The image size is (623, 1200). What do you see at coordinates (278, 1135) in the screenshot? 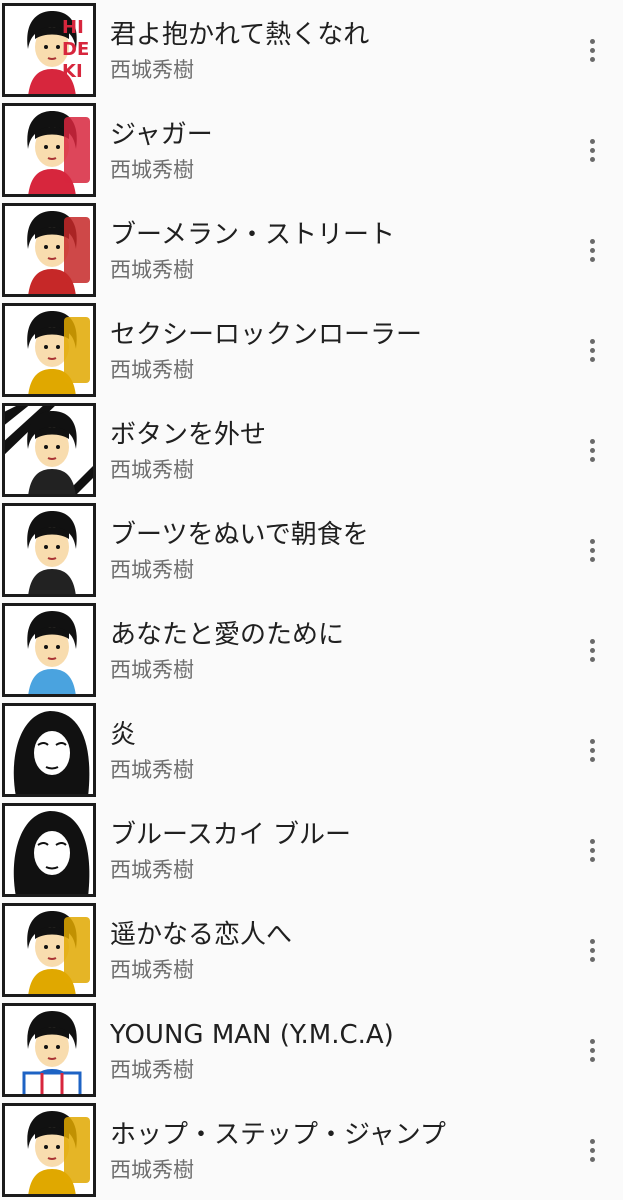
I see `song-title: ホップ・ステップ・ジャンプ` at bounding box center [278, 1135].